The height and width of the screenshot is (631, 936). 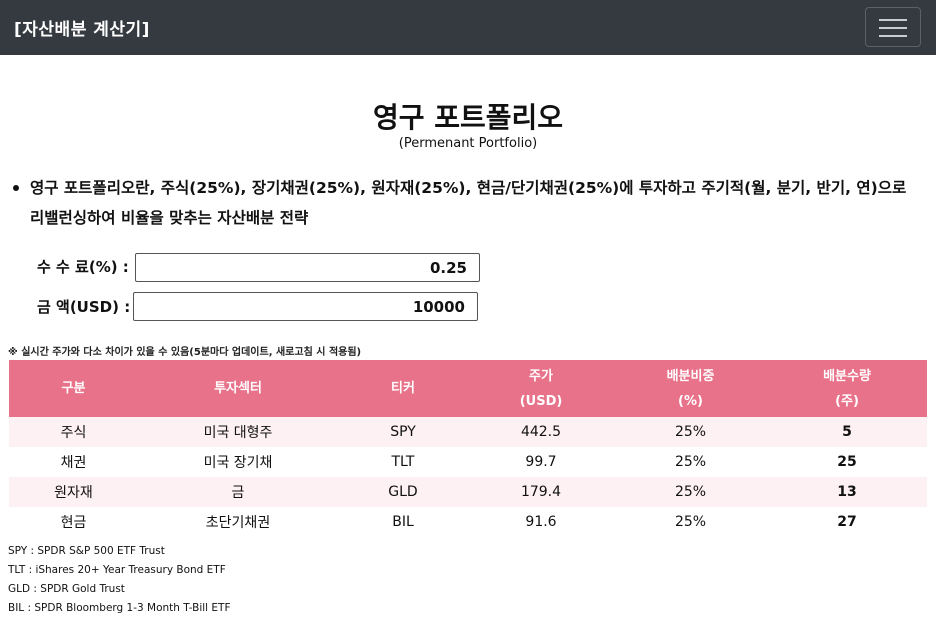 What do you see at coordinates (541, 522) in the screenshot?
I see `cell-price: 91.6` at bounding box center [541, 522].